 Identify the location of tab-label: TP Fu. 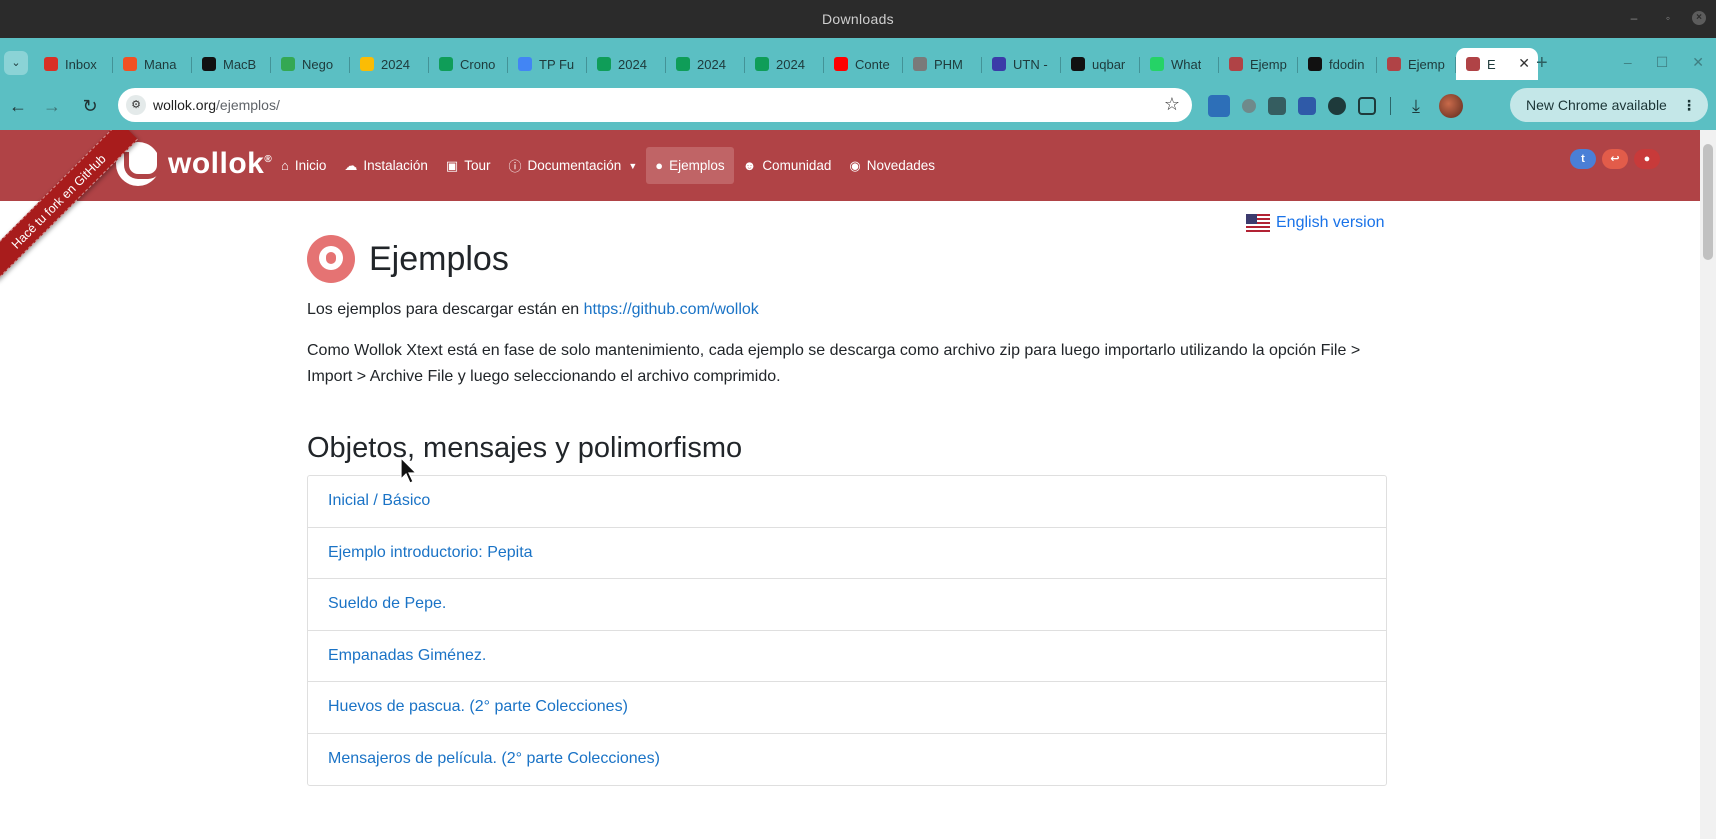
(557, 64).